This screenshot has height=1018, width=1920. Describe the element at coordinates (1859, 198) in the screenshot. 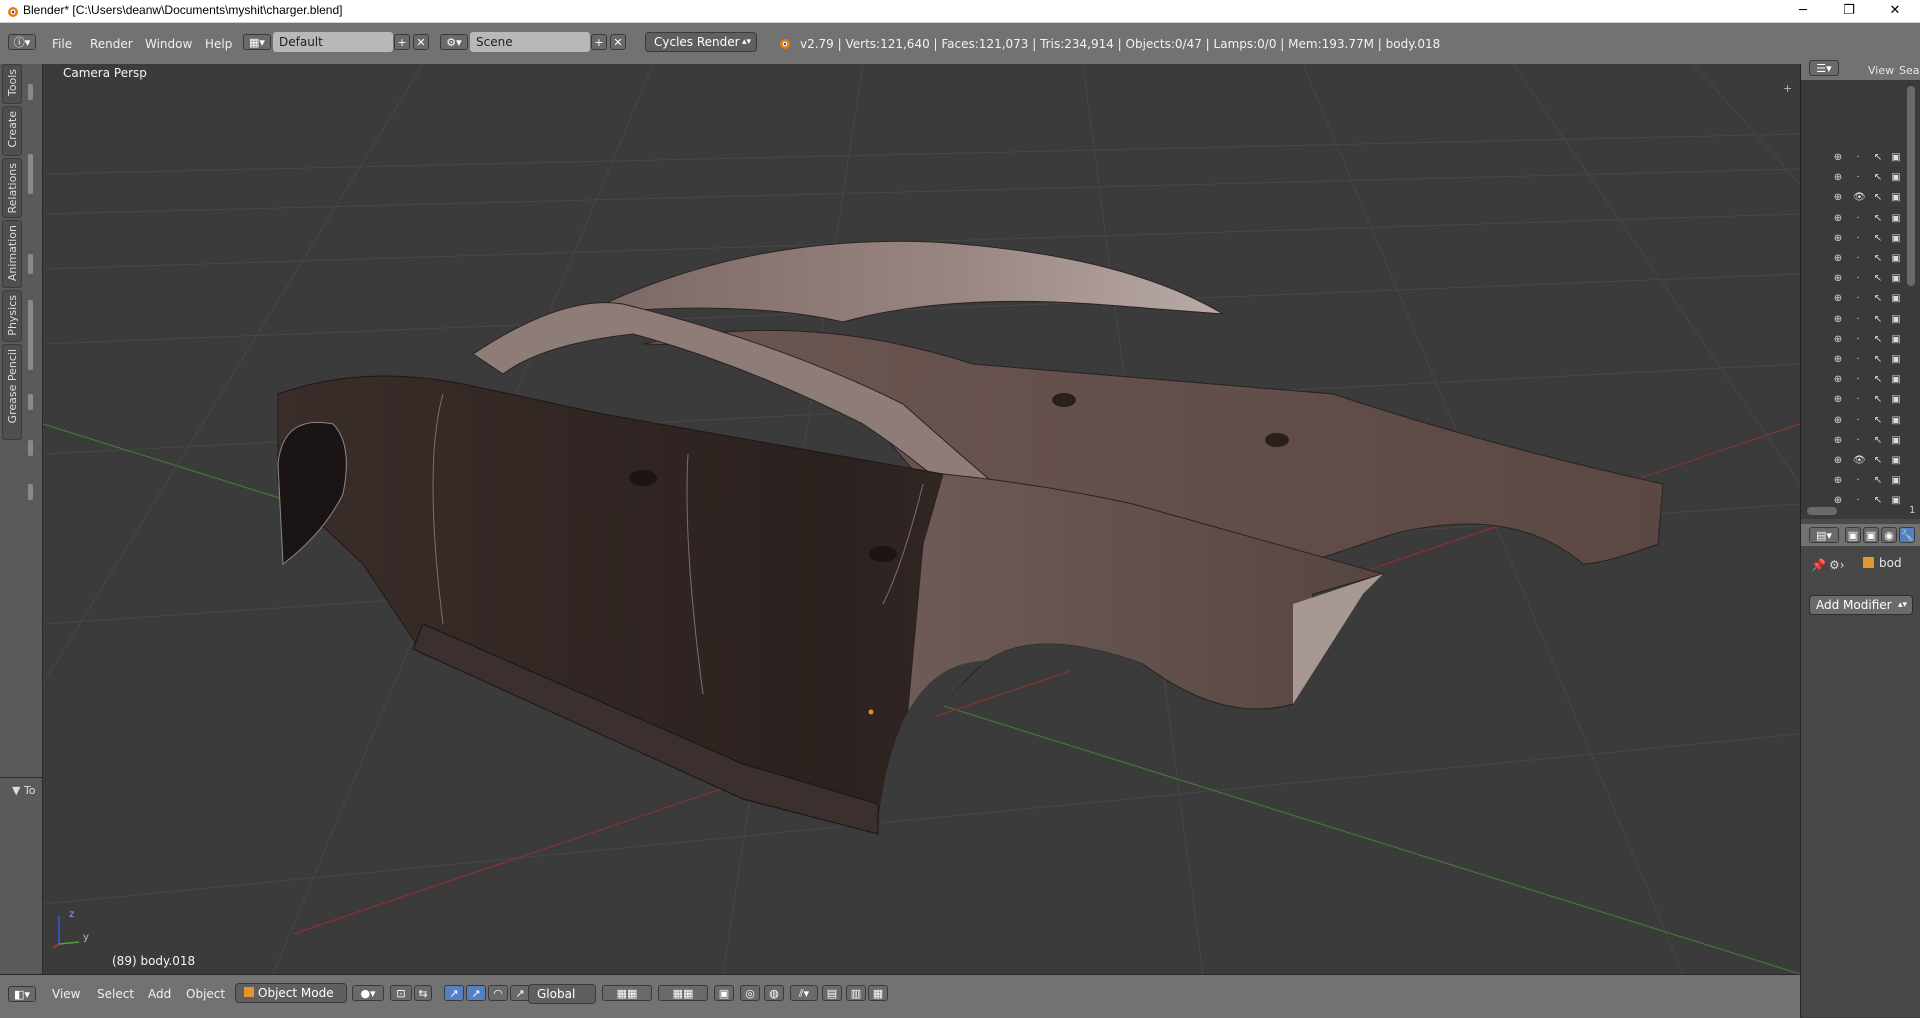

I see `visibility-eye-icon: 👁` at that location.